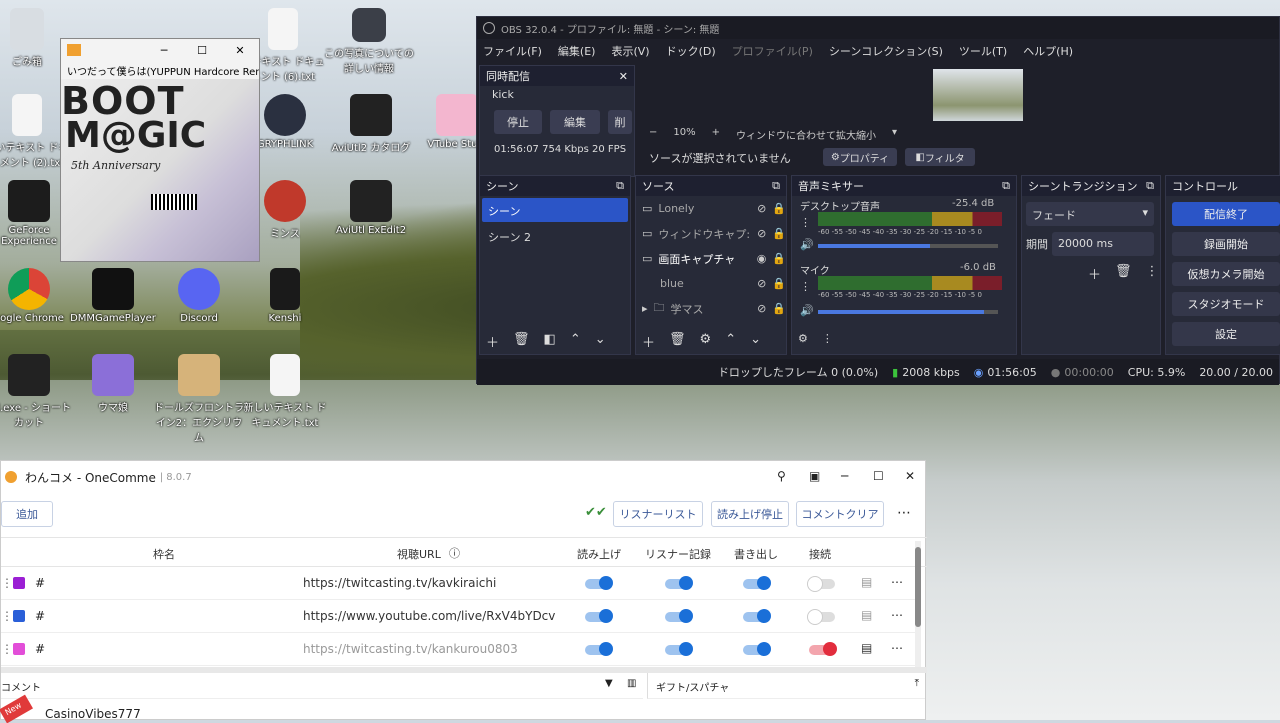 The height and width of the screenshot is (723, 1280). Describe the element at coordinates (840, 514) in the screenshot. I see `comment-clear-button: コメントクリア` at that location.